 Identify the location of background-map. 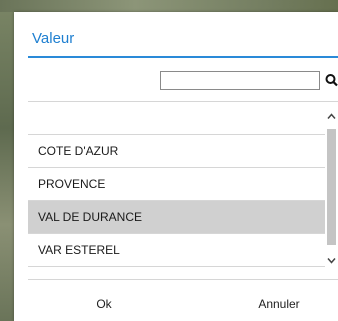
(7, 160).